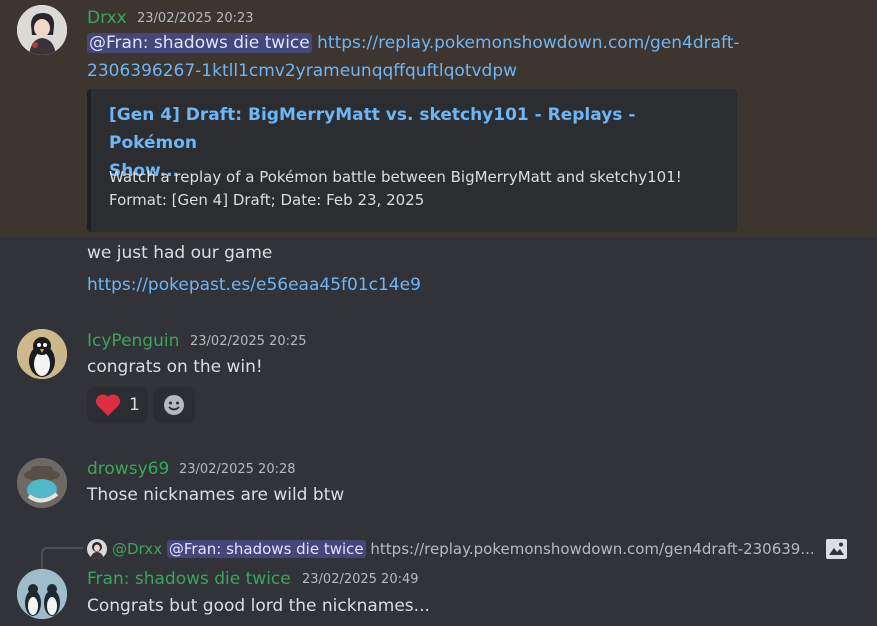 Image resolution: width=877 pixels, height=626 pixels. What do you see at coordinates (216, 495) in the screenshot?
I see `message-drowsy69: Those nicknames are wild btw` at bounding box center [216, 495].